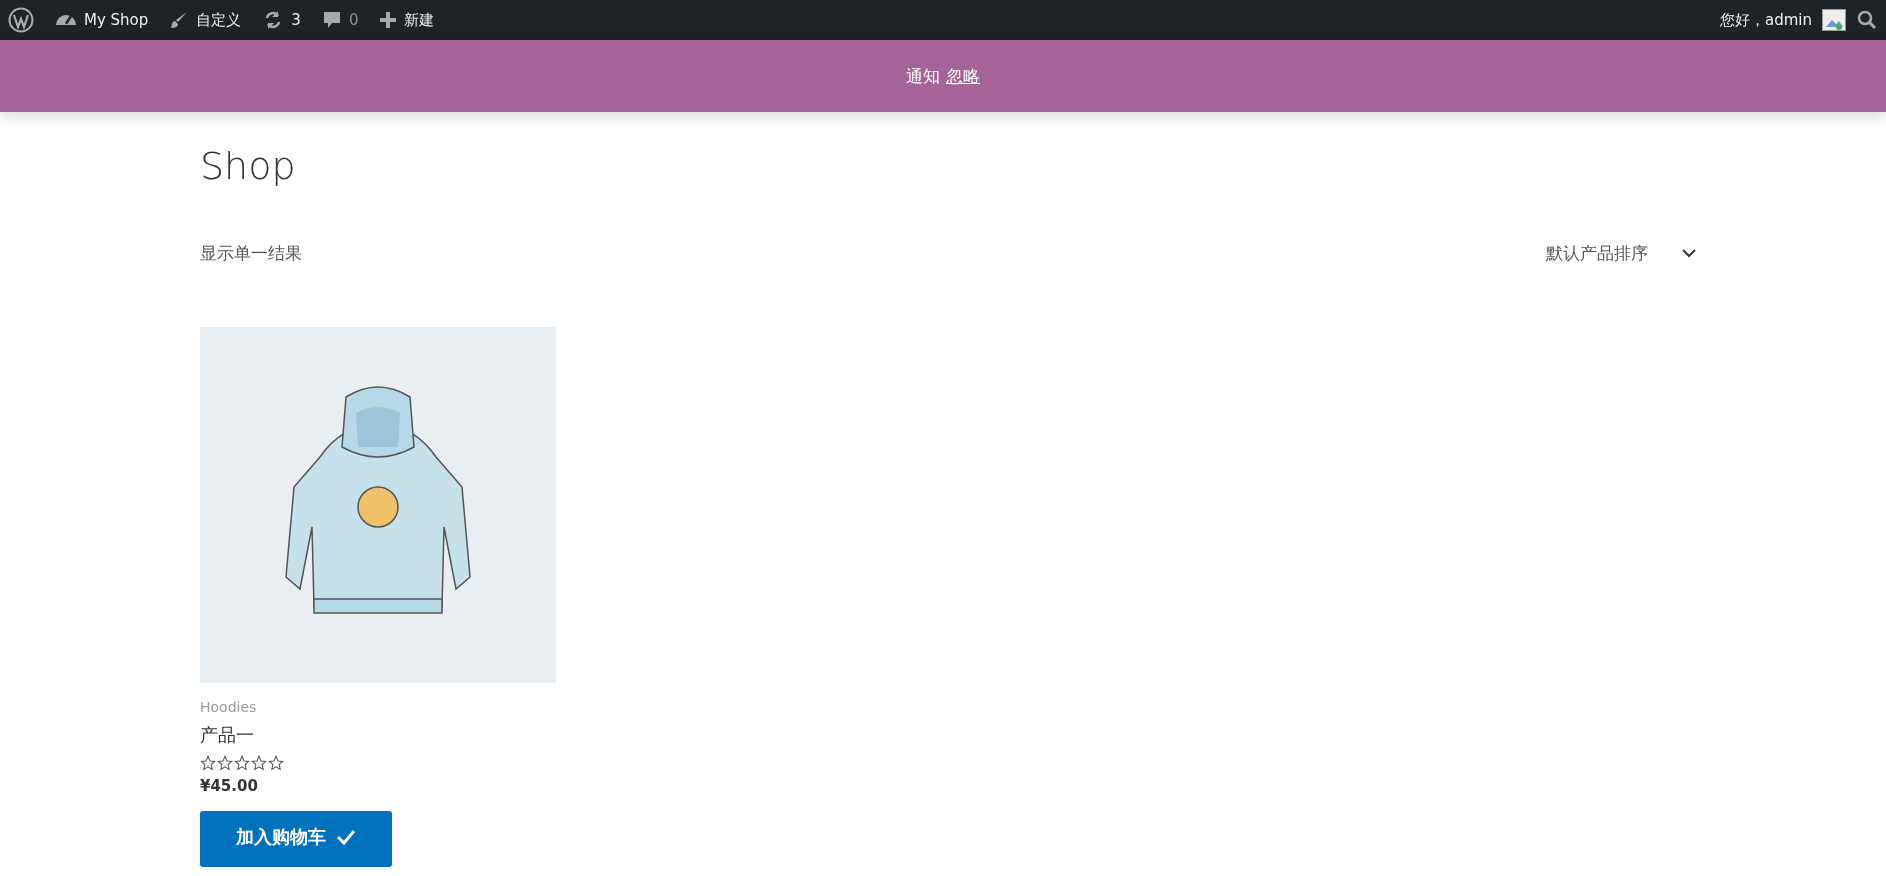 This screenshot has width=1886, height=876. What do you see at coordinates (1689, 253) in the screenshot?
I see `chevron-down-icon` at bounding box center [1689, 253].